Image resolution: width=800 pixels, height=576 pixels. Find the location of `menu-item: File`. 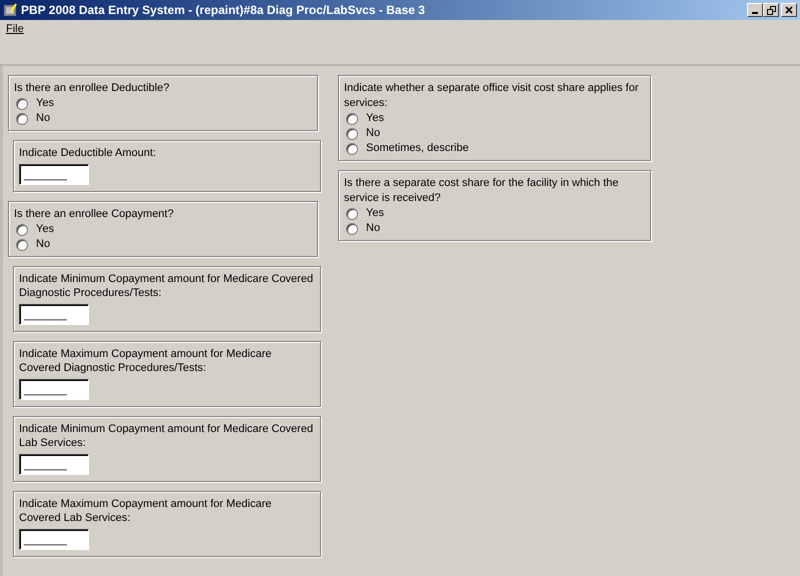

menu-item: File is located at coordinates (15, 29).